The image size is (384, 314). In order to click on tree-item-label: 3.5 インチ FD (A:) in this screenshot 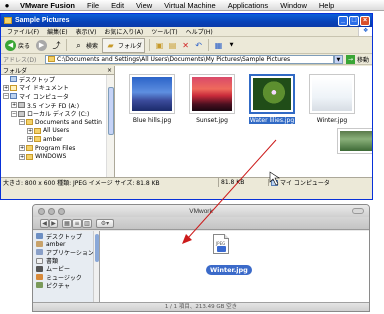, I will do `click(53, 106)`.